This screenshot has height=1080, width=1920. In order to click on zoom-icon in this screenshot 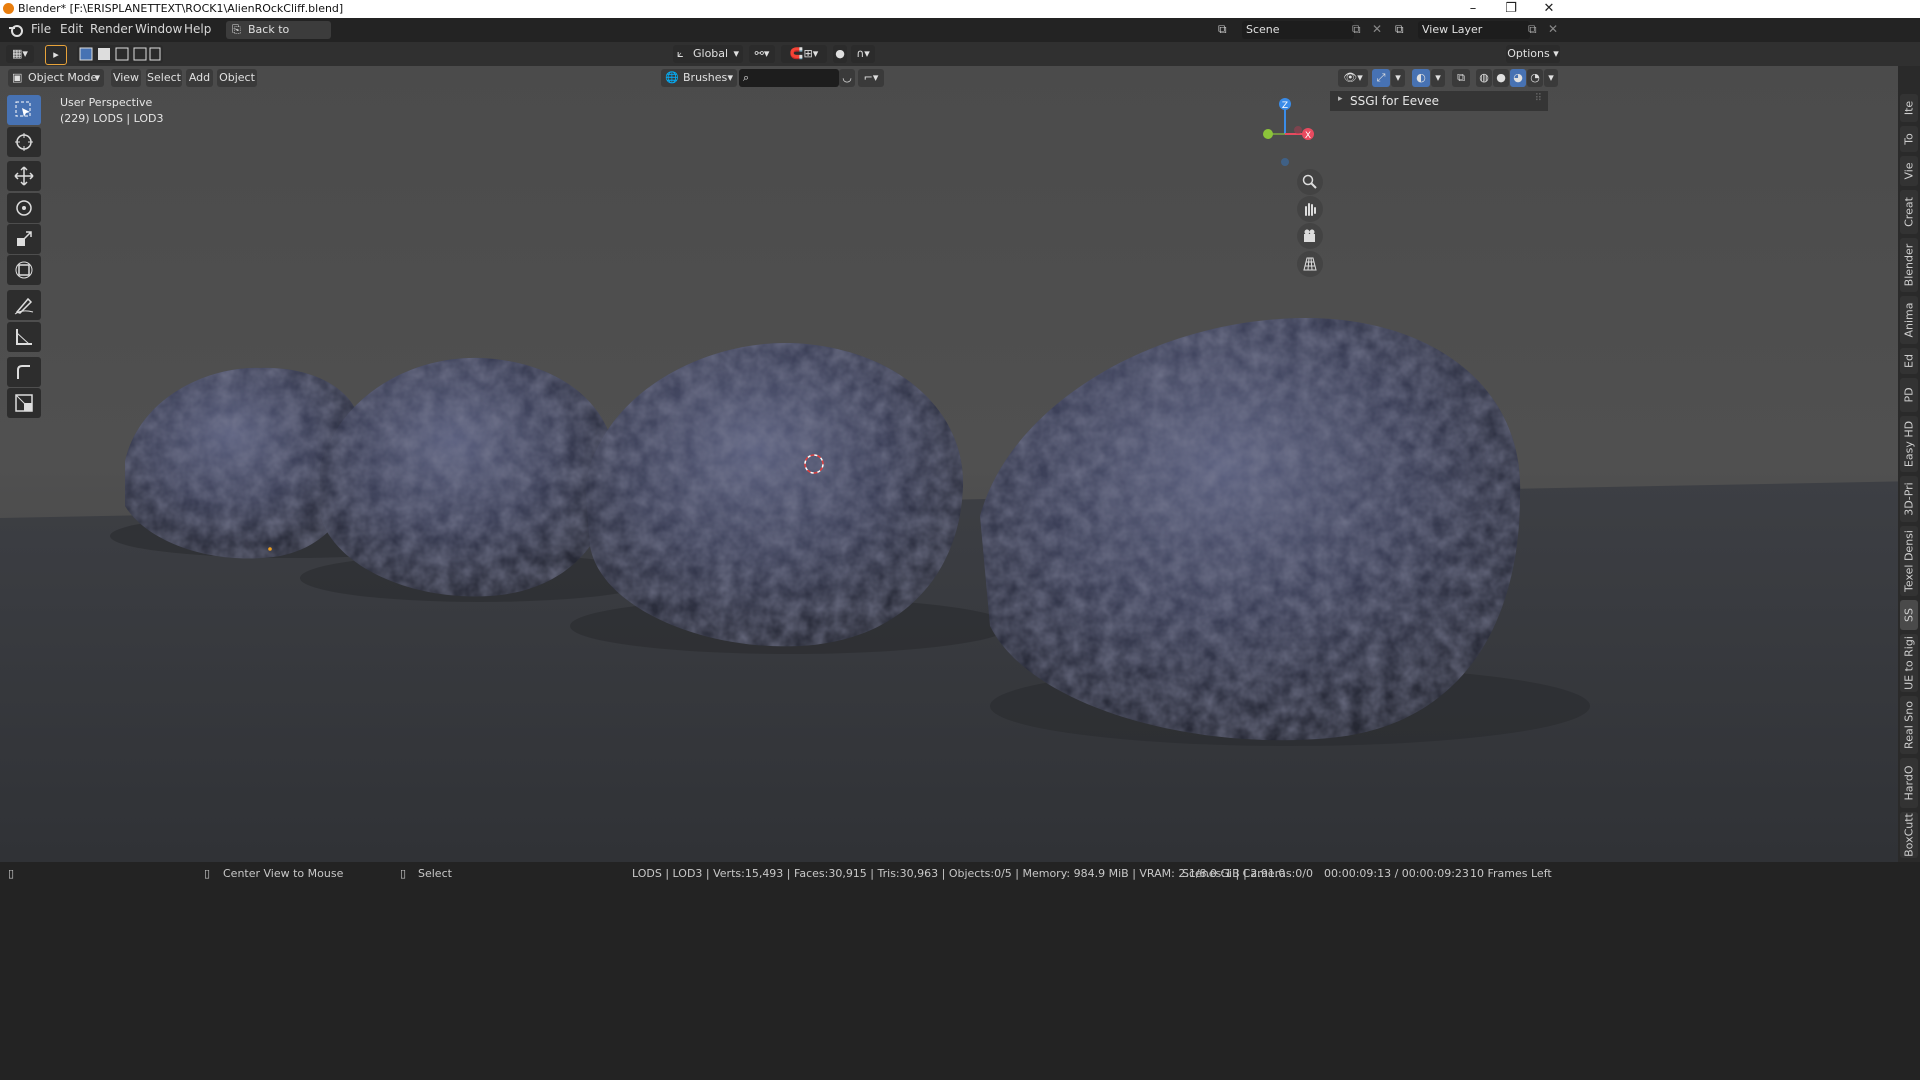, I will do `click(1309, 181)`.